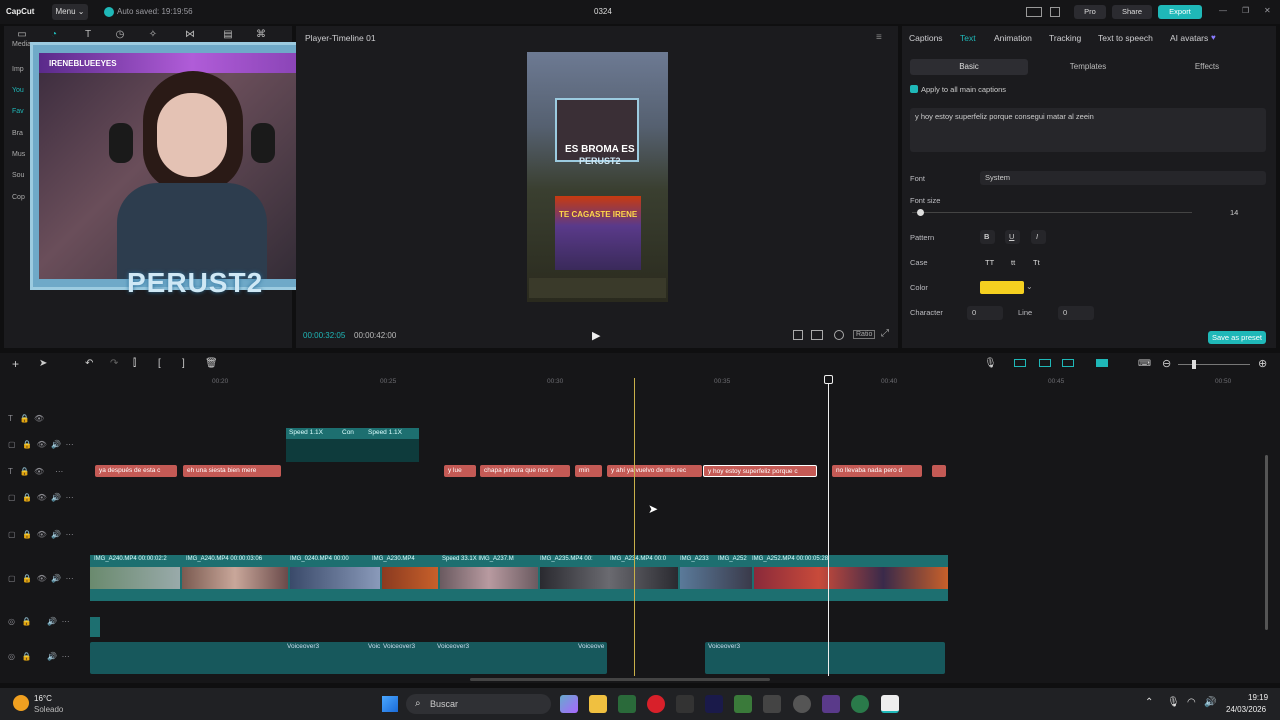 This screenshot has height=720, width=1280. What do you see at coordinates (588, 471) in the screenshot?
I see `caption-clip: min` at bounding box center [588, 471].